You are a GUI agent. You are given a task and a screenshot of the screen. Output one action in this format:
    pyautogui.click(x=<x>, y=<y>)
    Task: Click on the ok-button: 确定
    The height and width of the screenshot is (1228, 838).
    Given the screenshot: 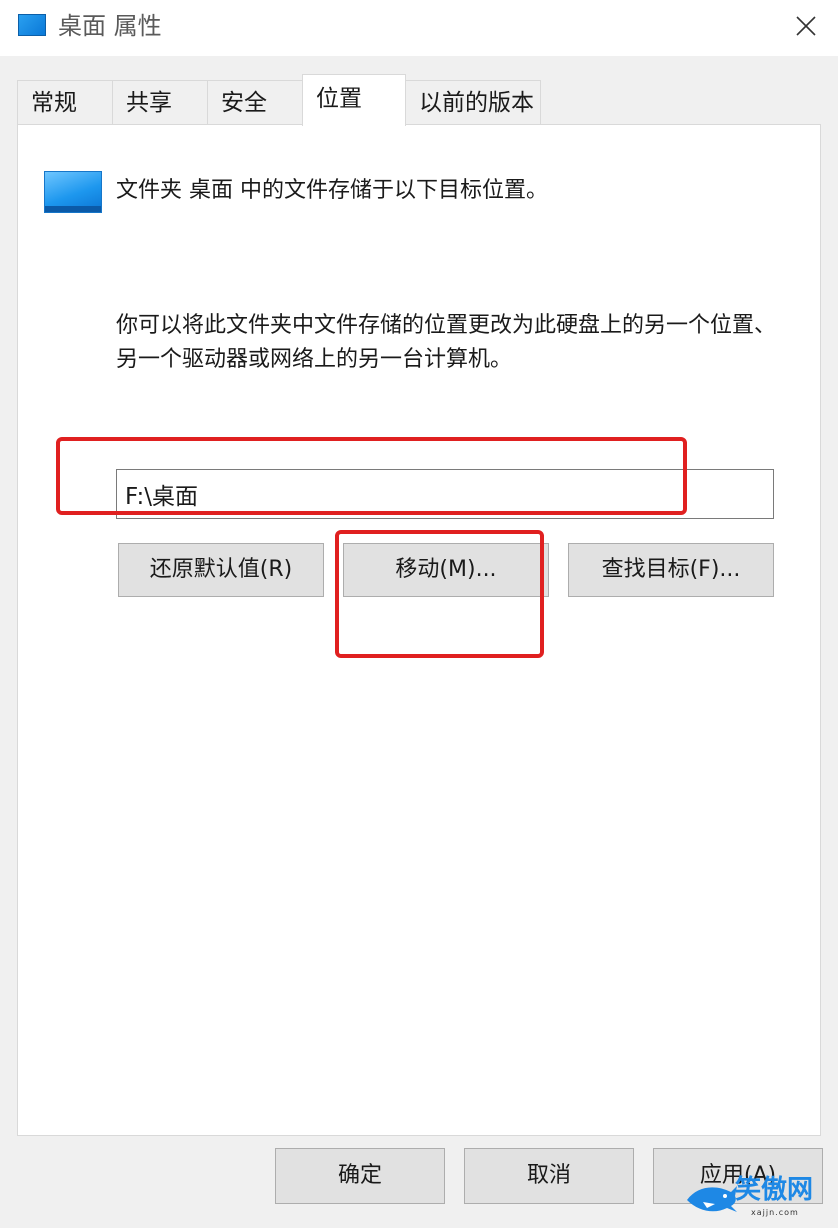 What is the action you would take?
    pyautogui.click(x=360, y=1176)
    